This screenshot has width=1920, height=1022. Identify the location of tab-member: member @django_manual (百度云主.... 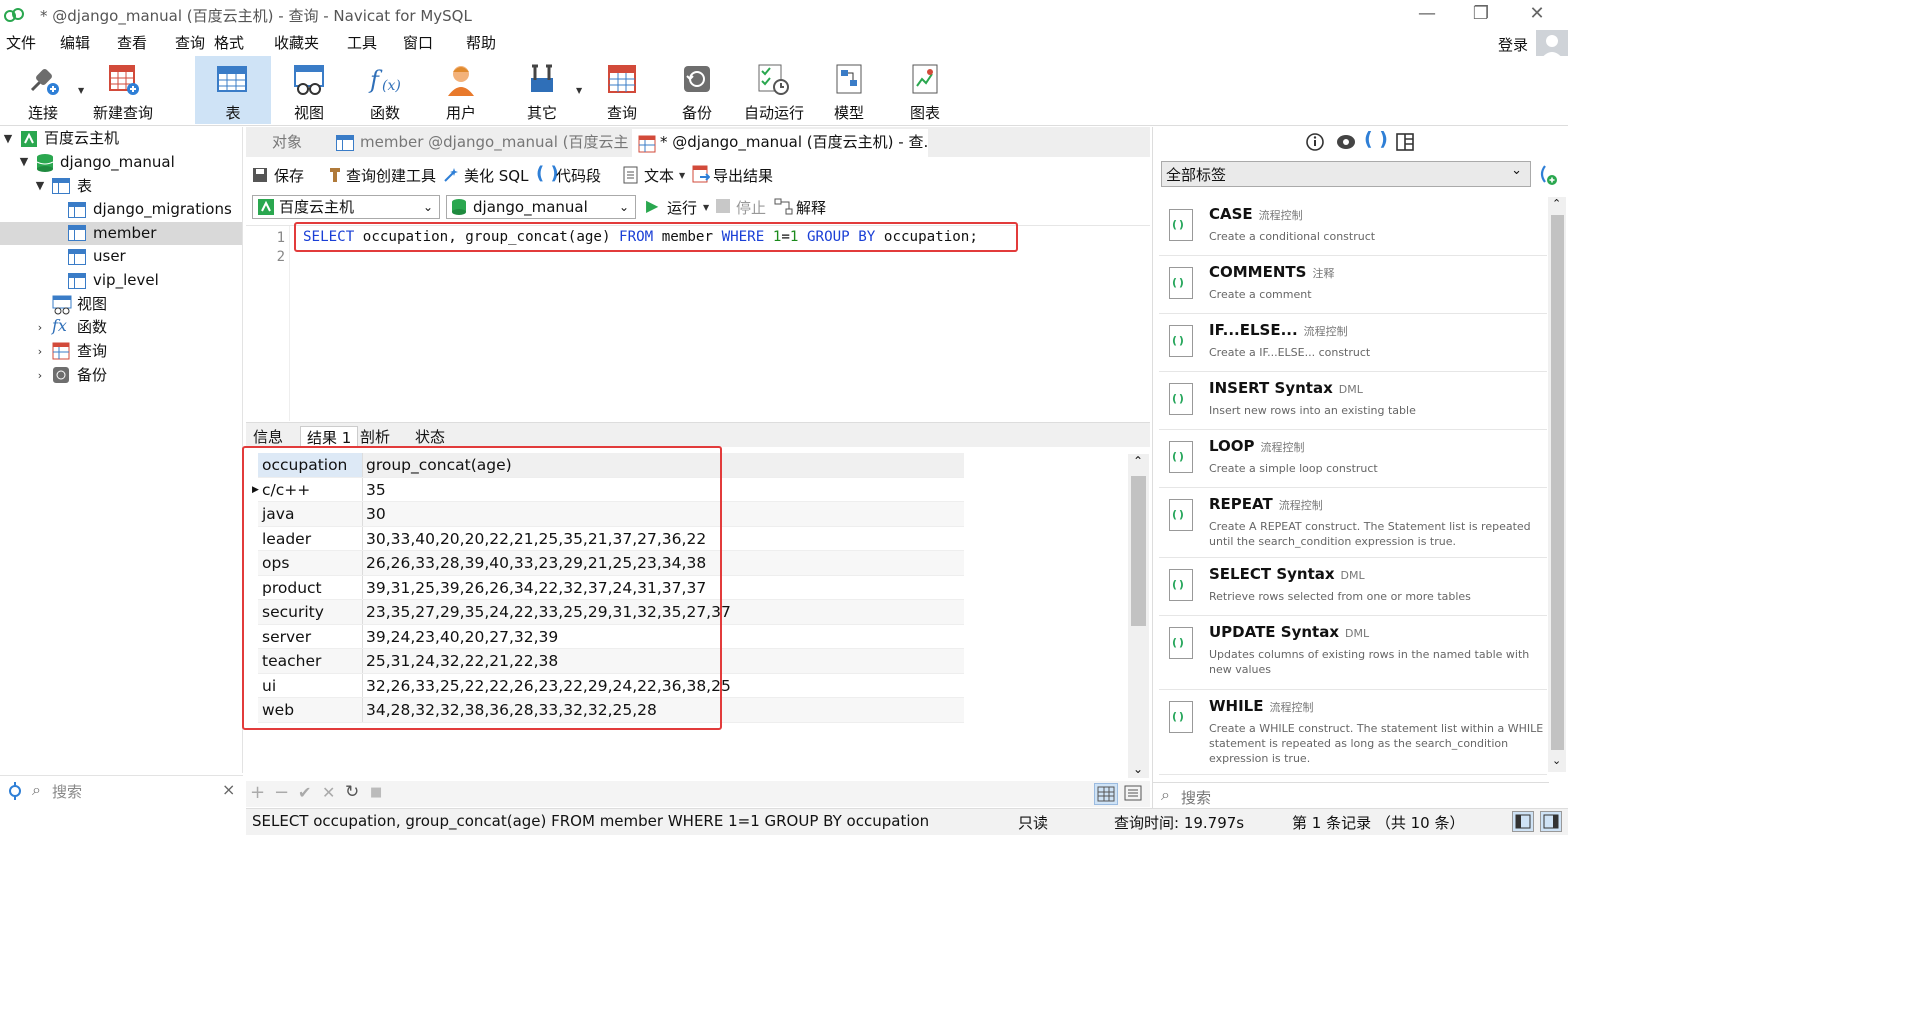
(491, 143).